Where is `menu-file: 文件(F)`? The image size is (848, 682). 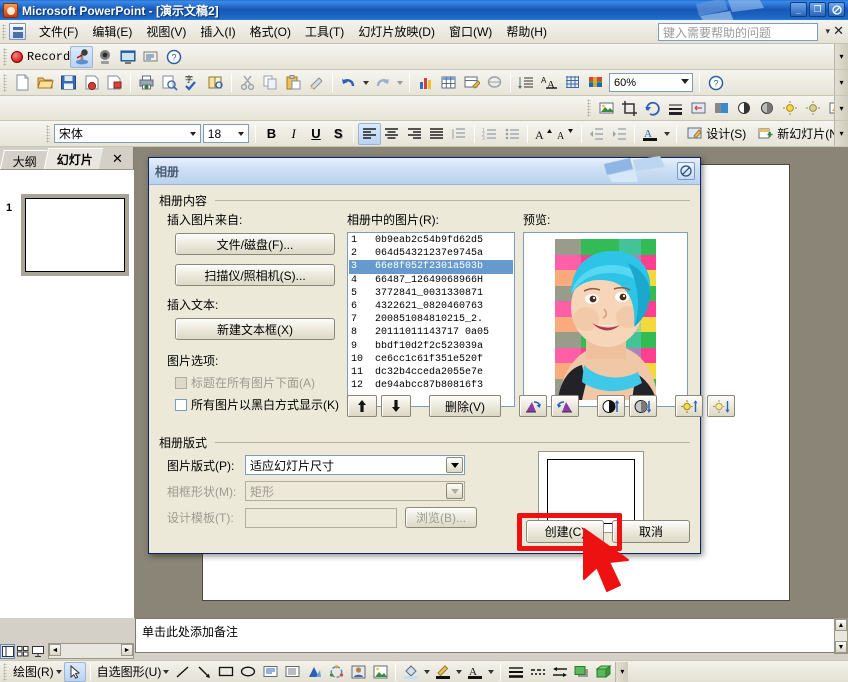 menu-file: 文件(F) is located at coordinates (58, 31).